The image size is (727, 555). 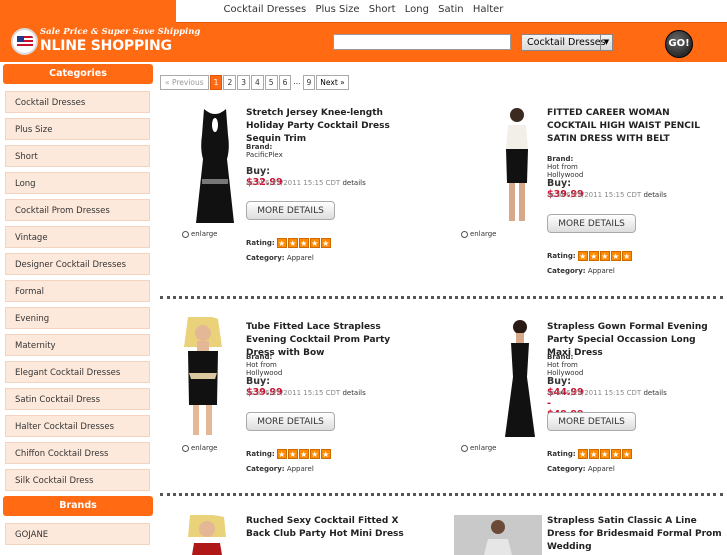 I want to click on pager-page-1: 1, so click(x=216, y=82).